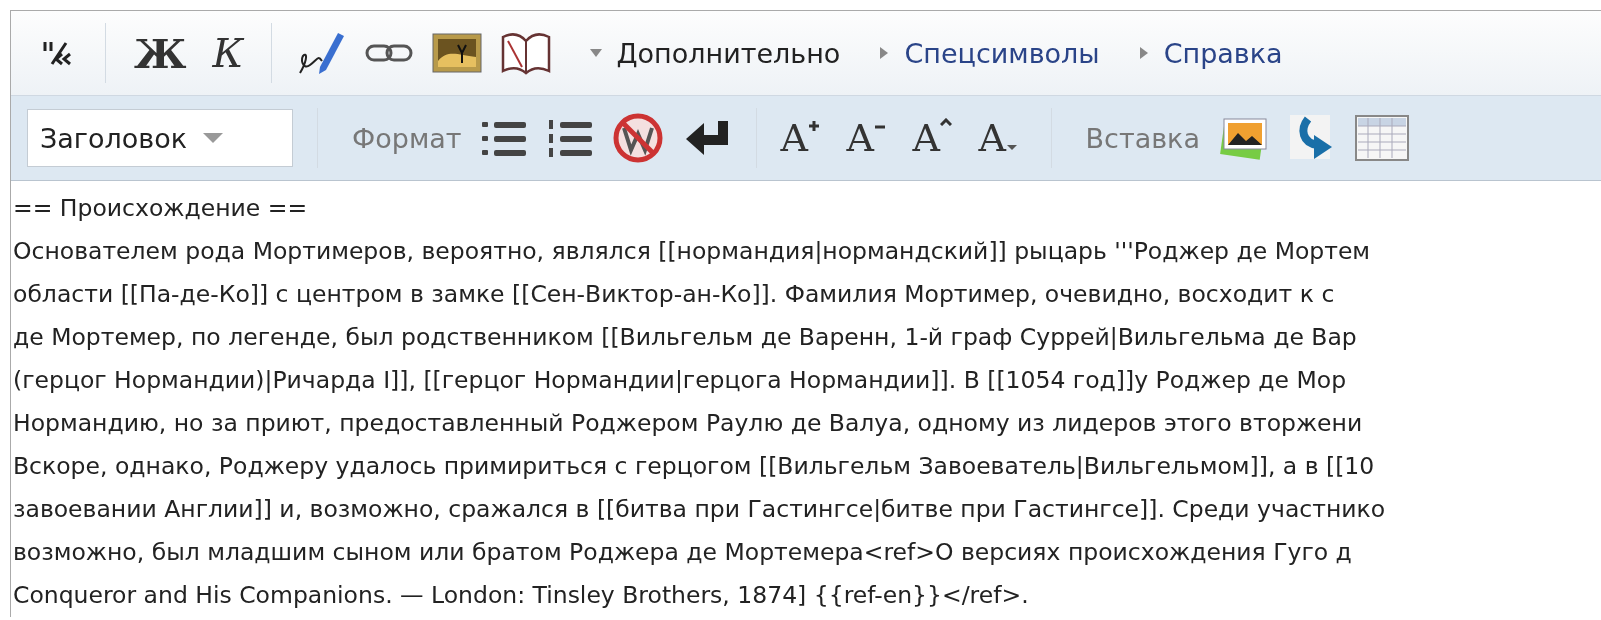 The width and height of the screenshot is (1601, 620). I want to click on wikitext-line: (герцог Нормандии)|Ричарда I]], [[герцог Нормандии|герцога Нормандии]]. В [[1054 год]]у Роджер де Мор, so click(680, 380).